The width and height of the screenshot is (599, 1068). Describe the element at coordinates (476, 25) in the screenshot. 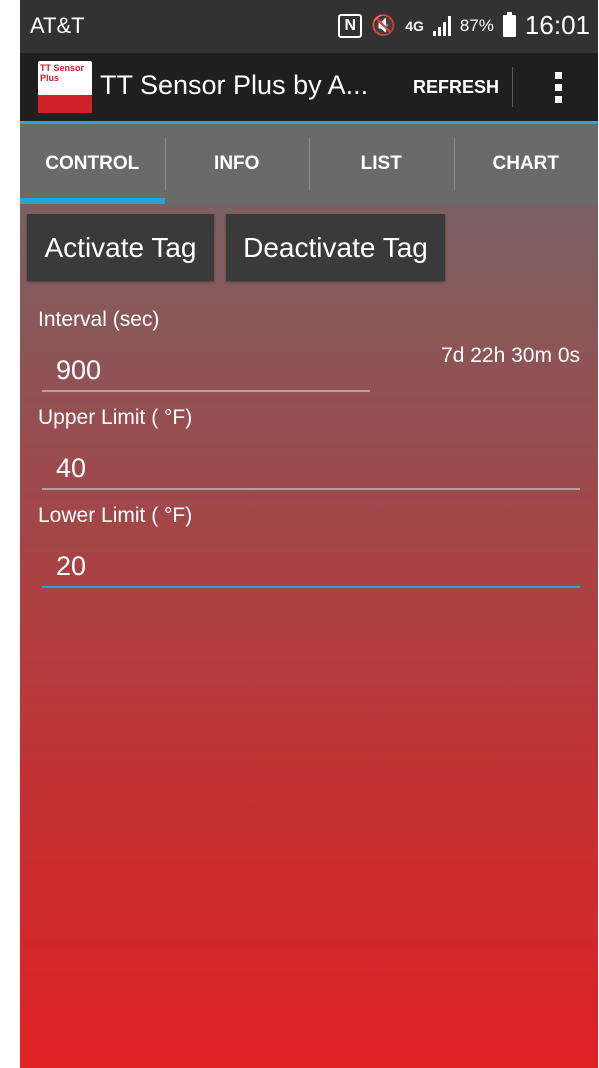

I see `battery-percent: 87%` at that location.